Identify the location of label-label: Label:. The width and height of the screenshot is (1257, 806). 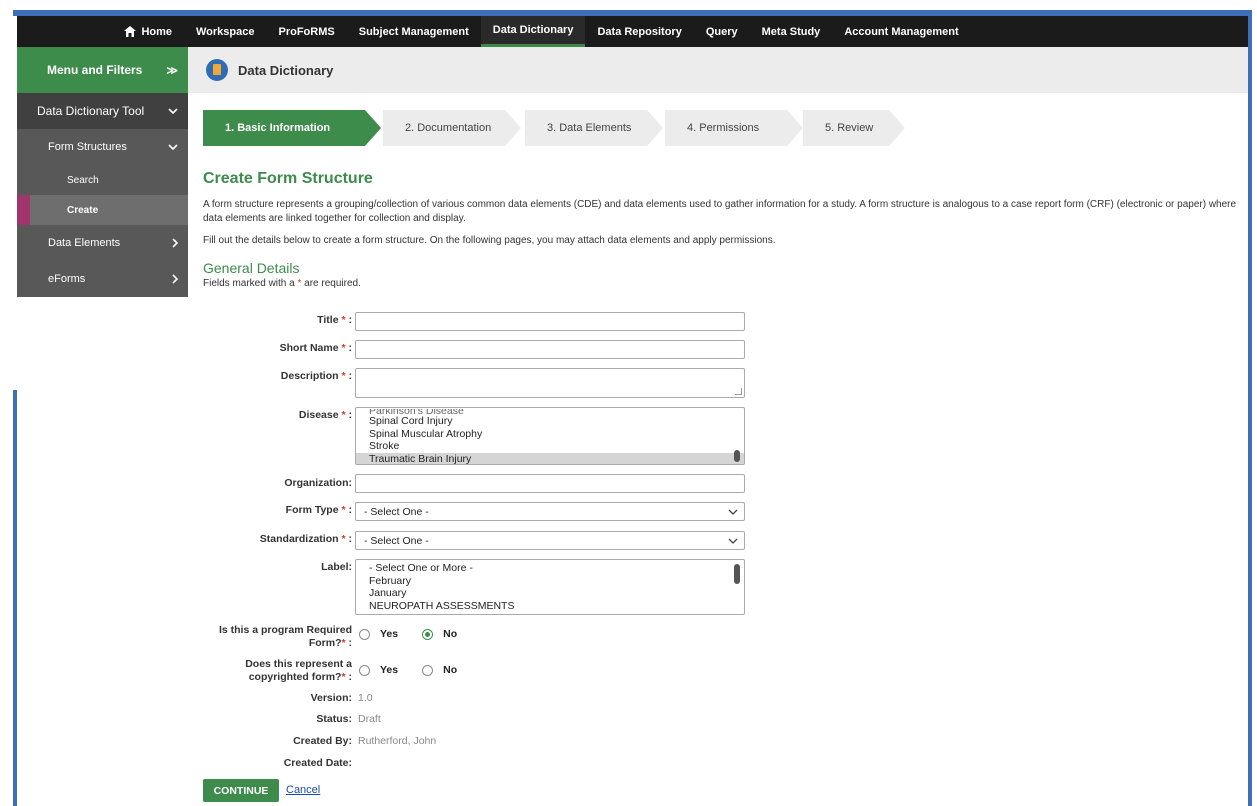
(336, 567).